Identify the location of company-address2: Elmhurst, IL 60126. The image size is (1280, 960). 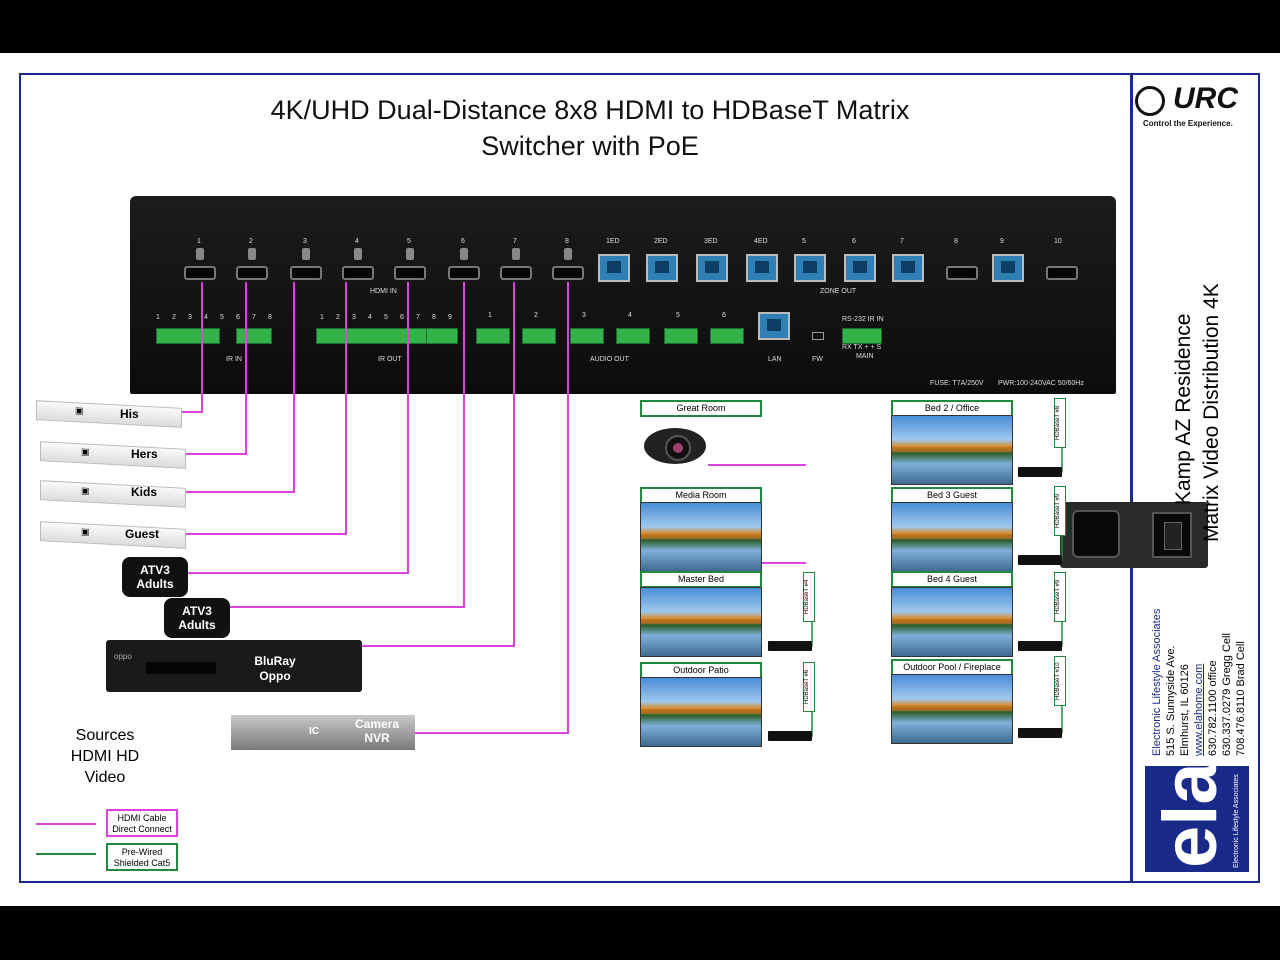
(1185, 710).